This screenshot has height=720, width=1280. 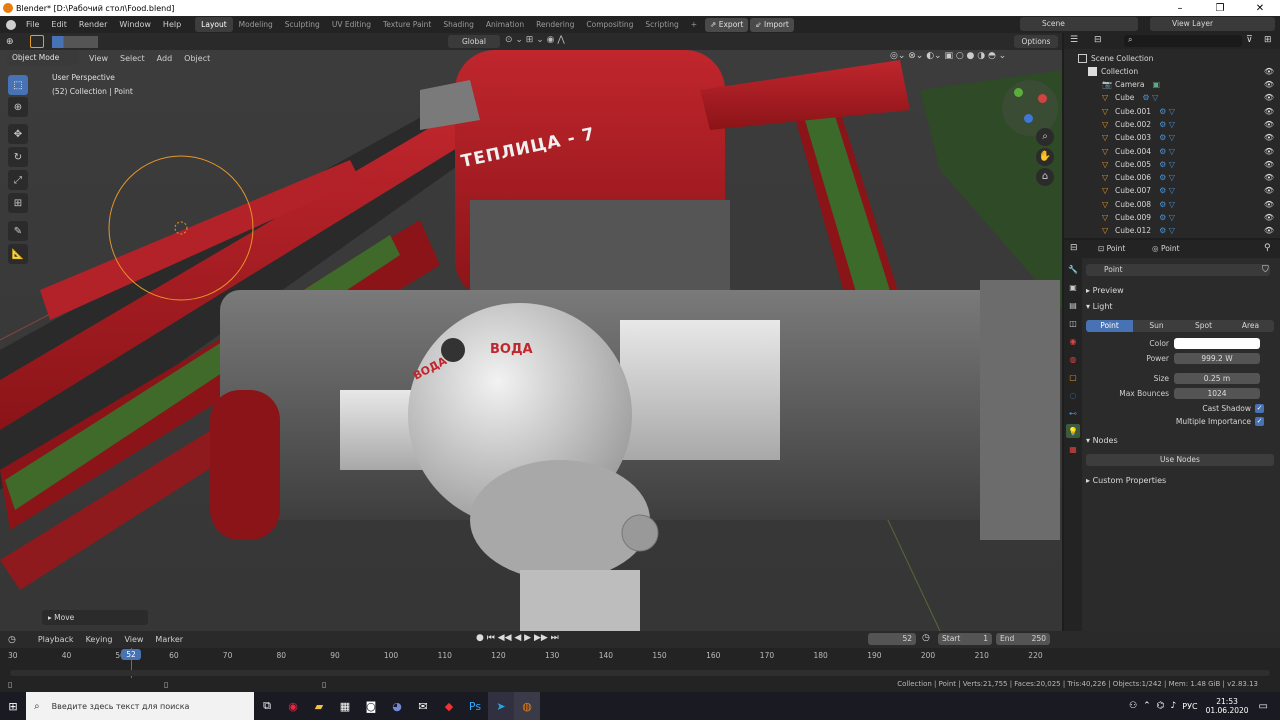 What do you see at coordinates (1181, 290) in the screenshot?
I see `preview-panel: ▸ Preview` at bounding box center [1181, 290].